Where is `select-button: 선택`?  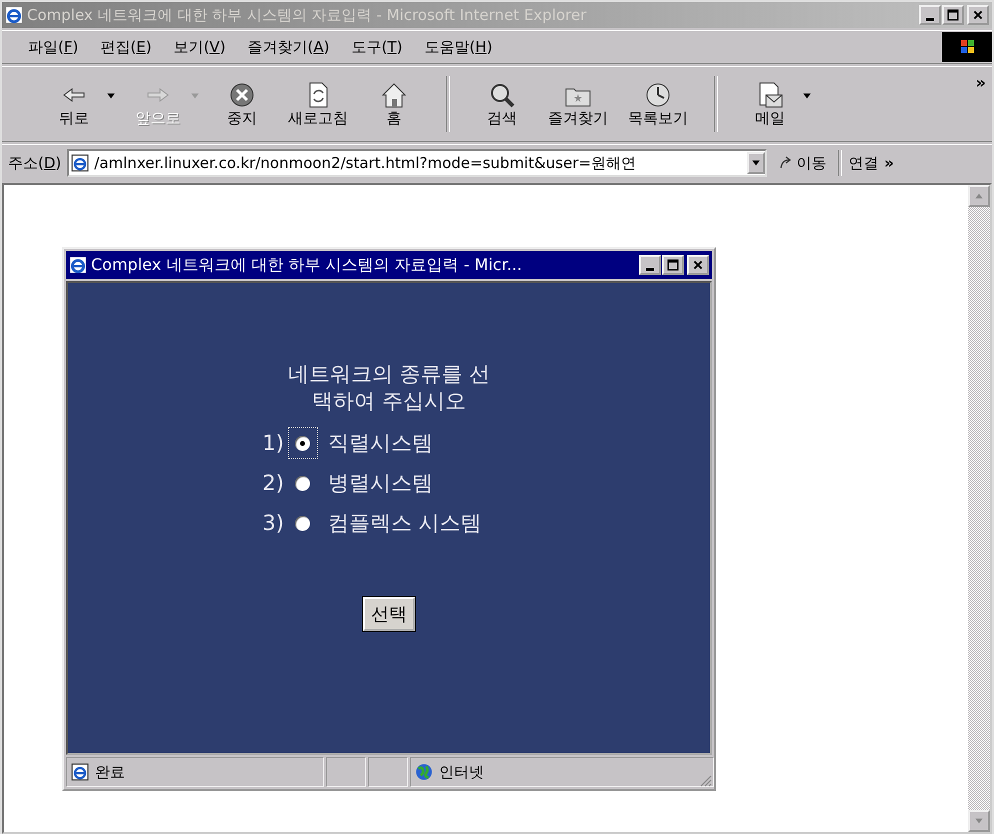
select-button: 선택 is located at coordinates (389, 614).